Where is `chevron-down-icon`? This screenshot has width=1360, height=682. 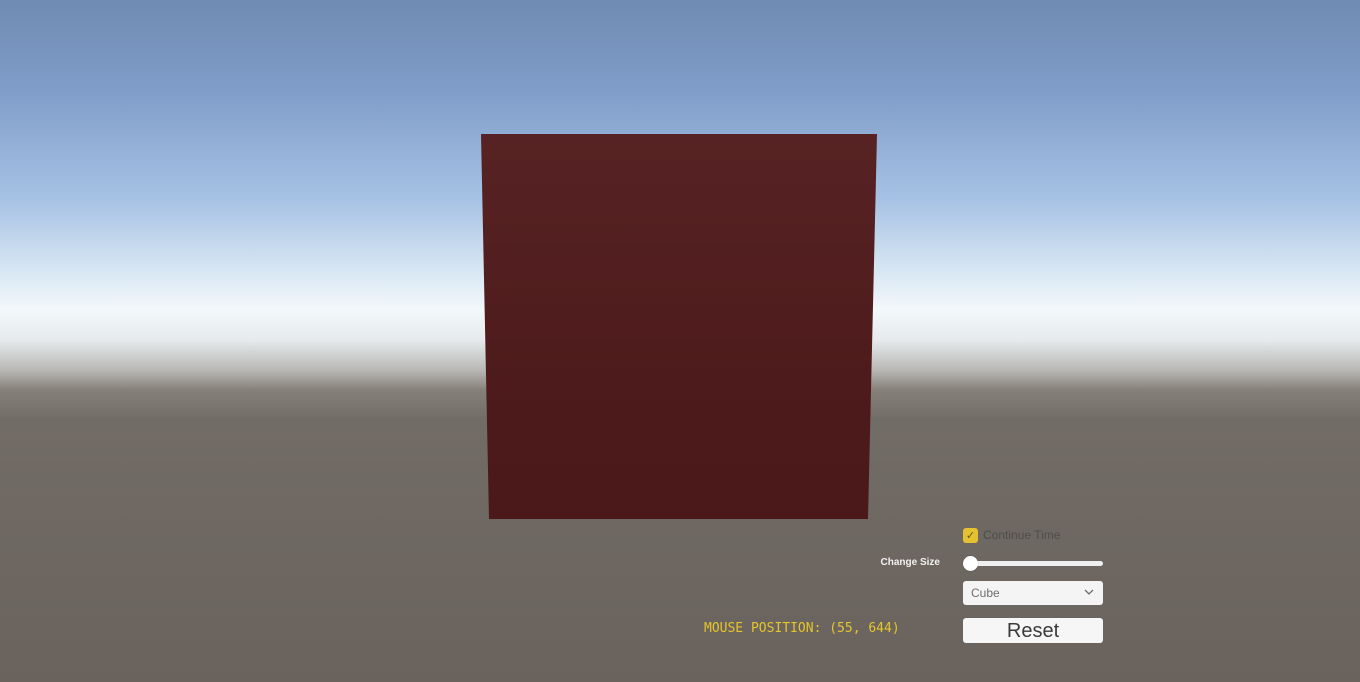 chevron-down-icon is located at coordinates (1089, 592).